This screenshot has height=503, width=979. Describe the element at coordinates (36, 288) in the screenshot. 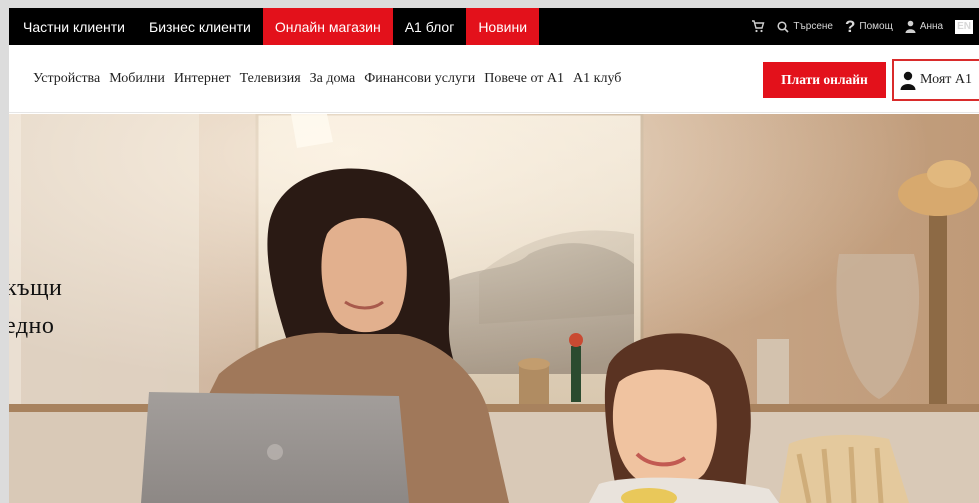

I see `hero-line-1: къщи` at that location.